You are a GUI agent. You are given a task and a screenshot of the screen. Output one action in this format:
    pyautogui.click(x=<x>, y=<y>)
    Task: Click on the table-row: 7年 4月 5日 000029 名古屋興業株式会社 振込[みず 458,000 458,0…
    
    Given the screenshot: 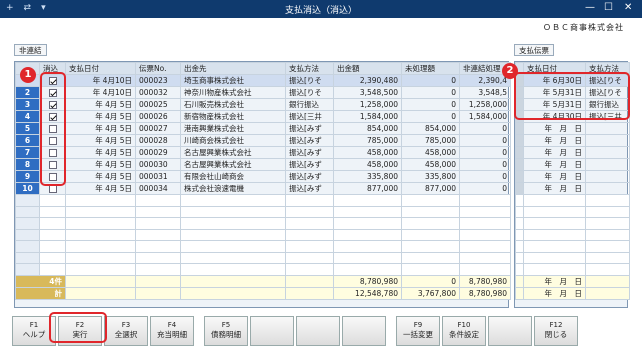 What is the action you would take?
    pyautogui.click(x=263, y=152)
    